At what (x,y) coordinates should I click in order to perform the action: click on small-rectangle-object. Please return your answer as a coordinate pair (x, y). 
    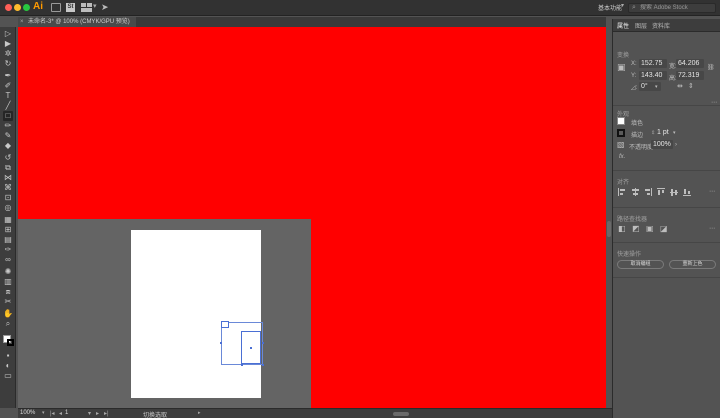
    Looking at the image, I should click on (225, 324).